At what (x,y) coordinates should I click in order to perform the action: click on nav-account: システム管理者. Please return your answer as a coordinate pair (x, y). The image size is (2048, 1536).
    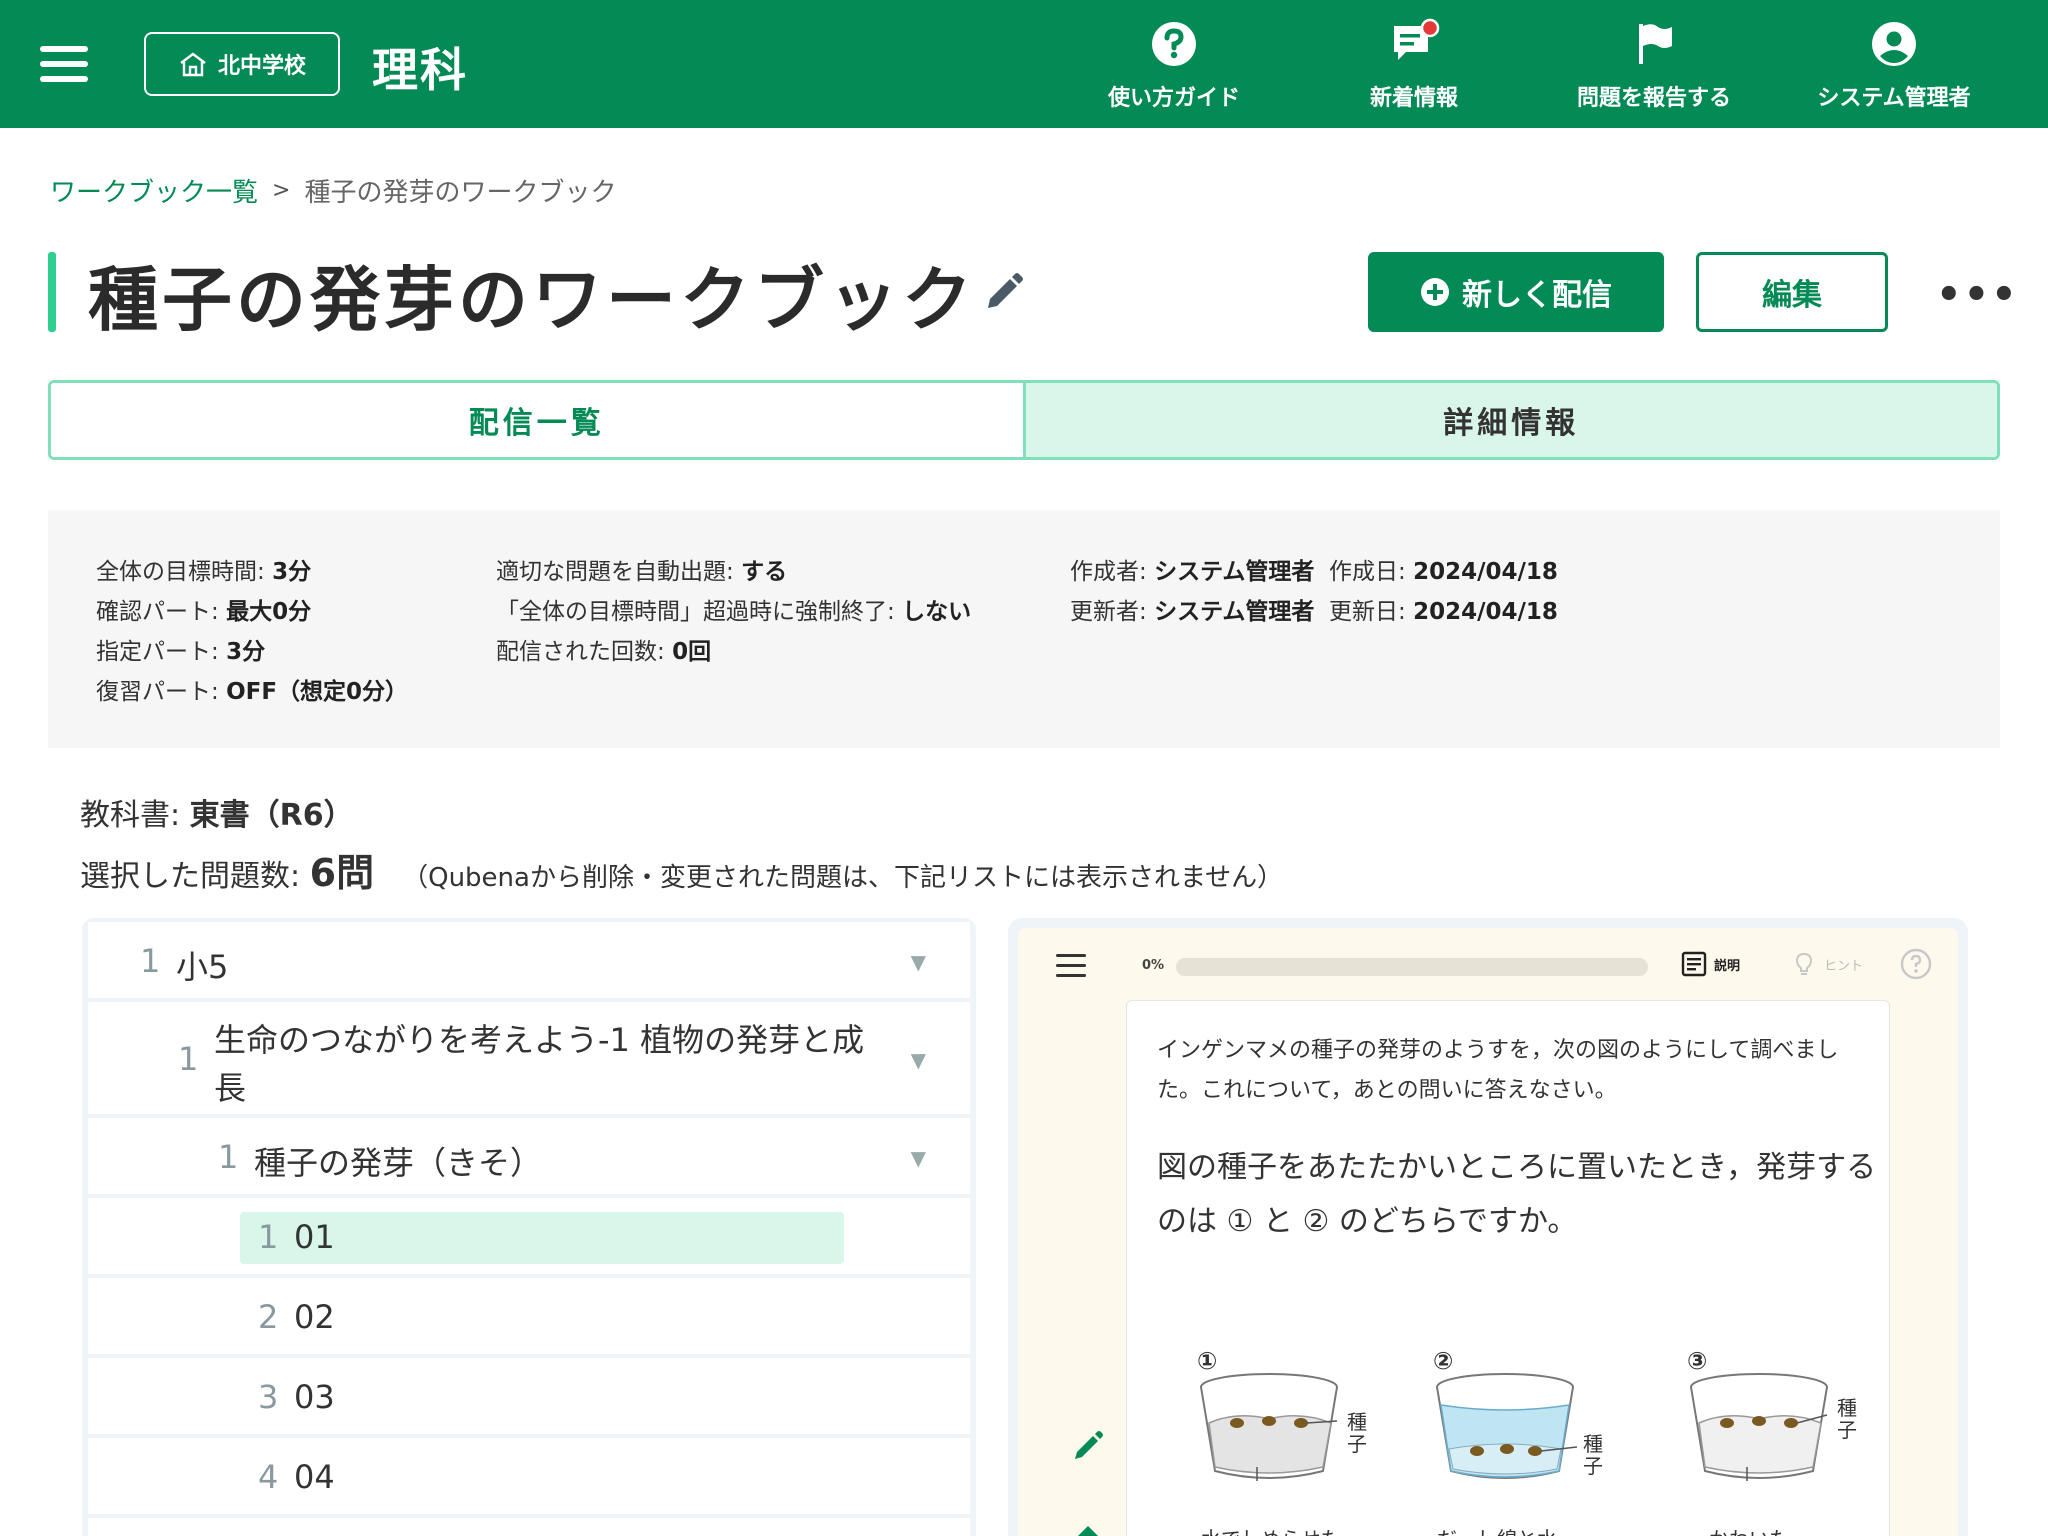
    Looking at the image, I should click on (1894, 65).